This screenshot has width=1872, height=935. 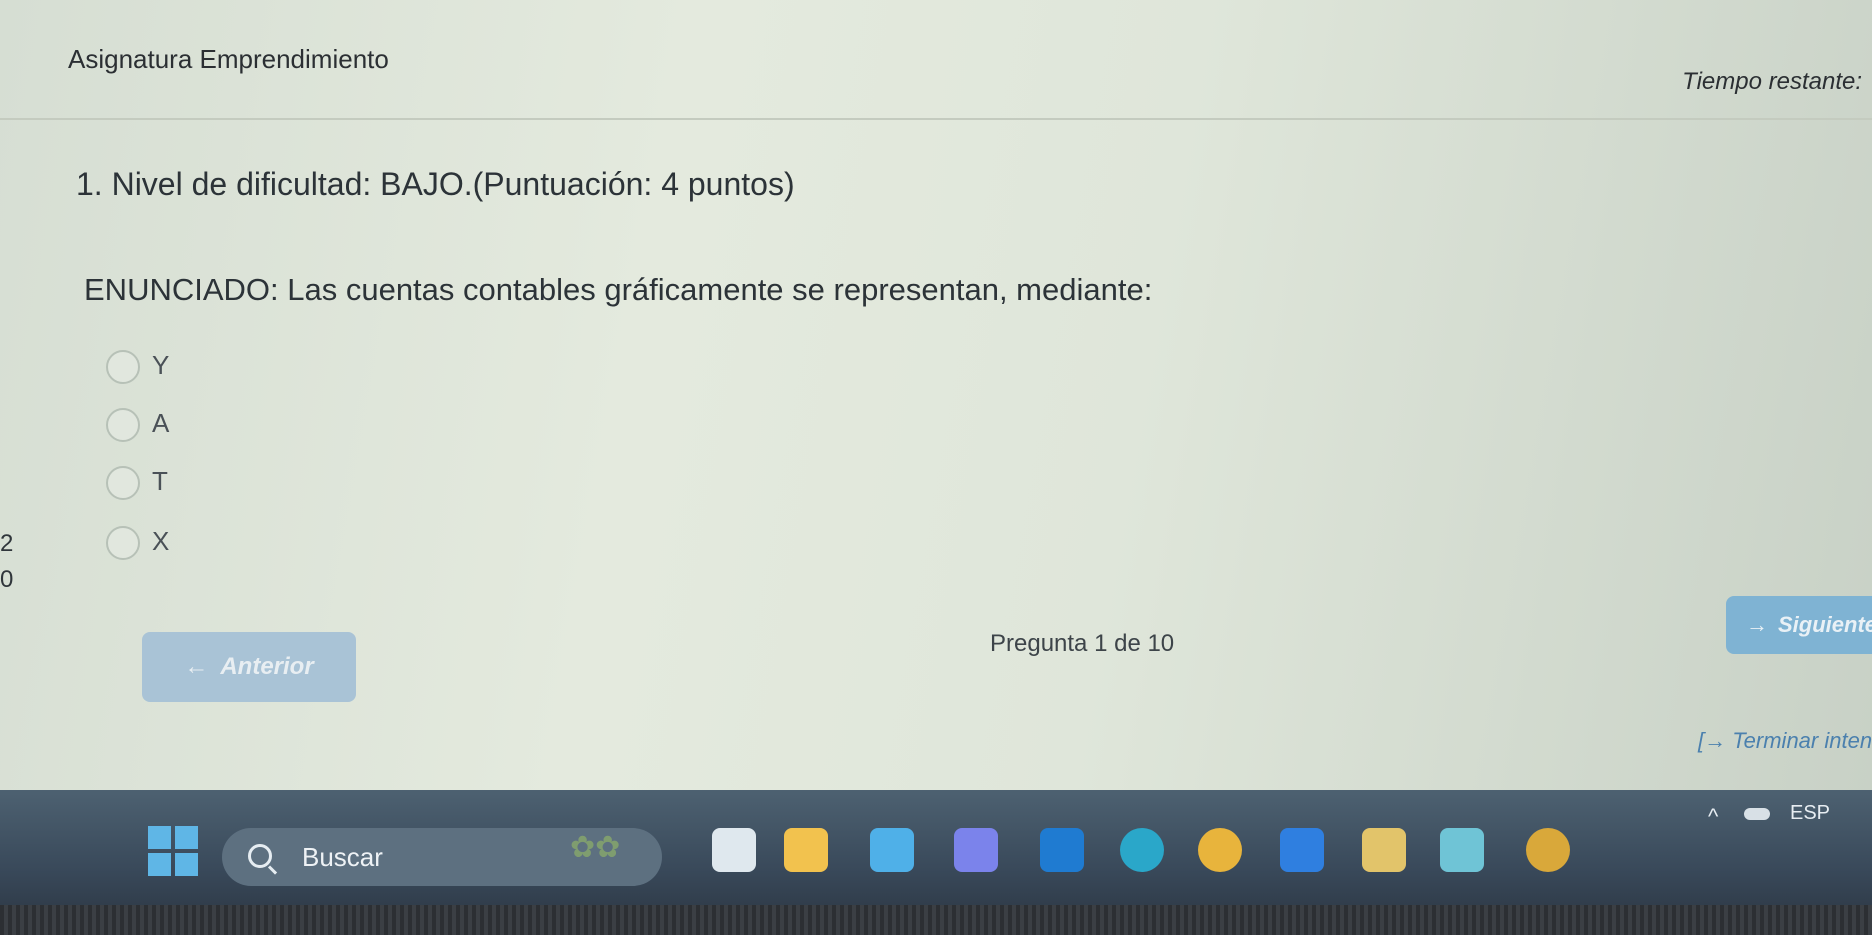 What do you see at coordinates (806, 850) in the screenshot?
I see `file-explorer-icon` at bounding box center [806, 850].